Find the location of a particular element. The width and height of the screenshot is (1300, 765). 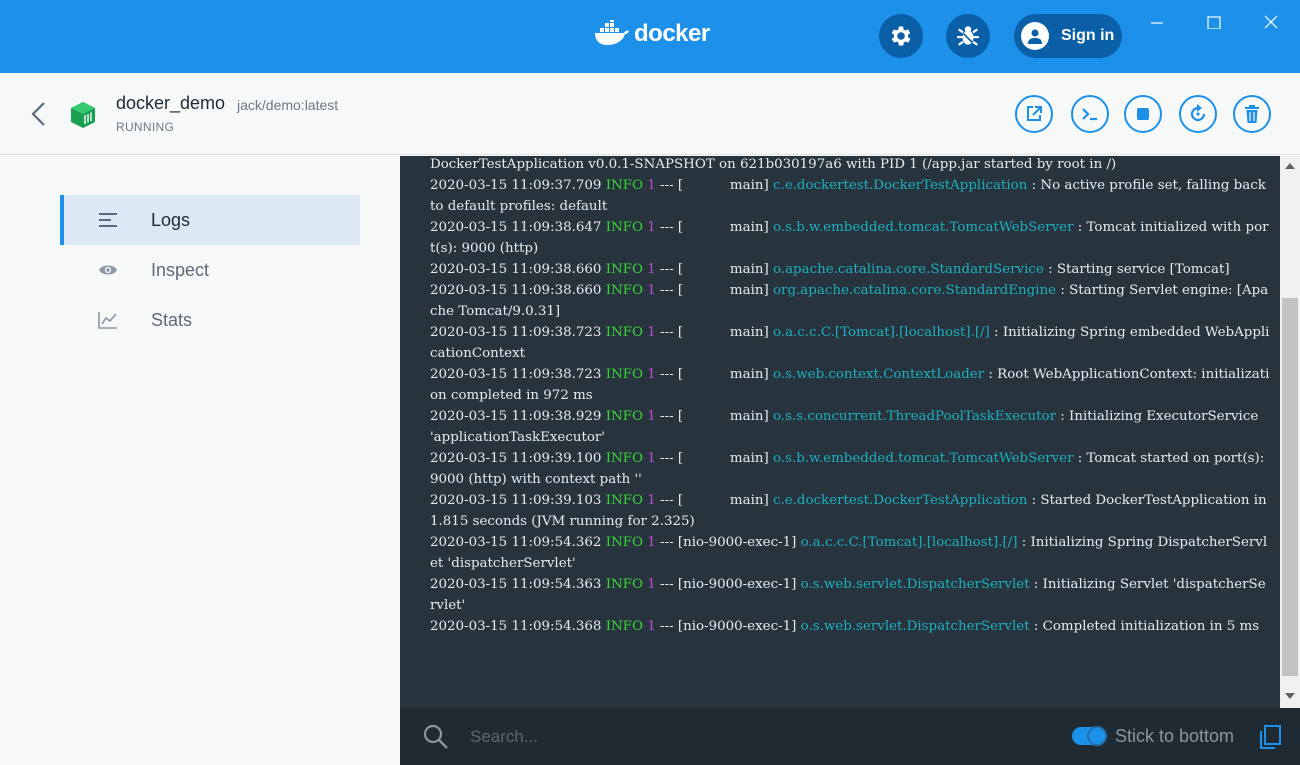

stick-to-bottom-label: Stick to bottom is located at coordinates (1175, 736).